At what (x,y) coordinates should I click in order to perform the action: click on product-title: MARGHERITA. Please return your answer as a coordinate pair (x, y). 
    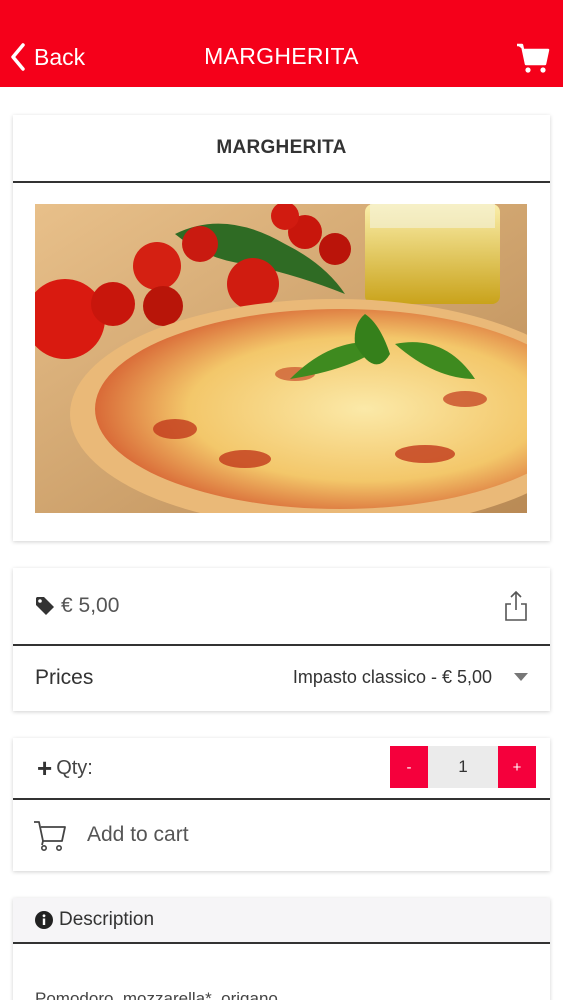
    Looking at the image, I should click on (281, 149).